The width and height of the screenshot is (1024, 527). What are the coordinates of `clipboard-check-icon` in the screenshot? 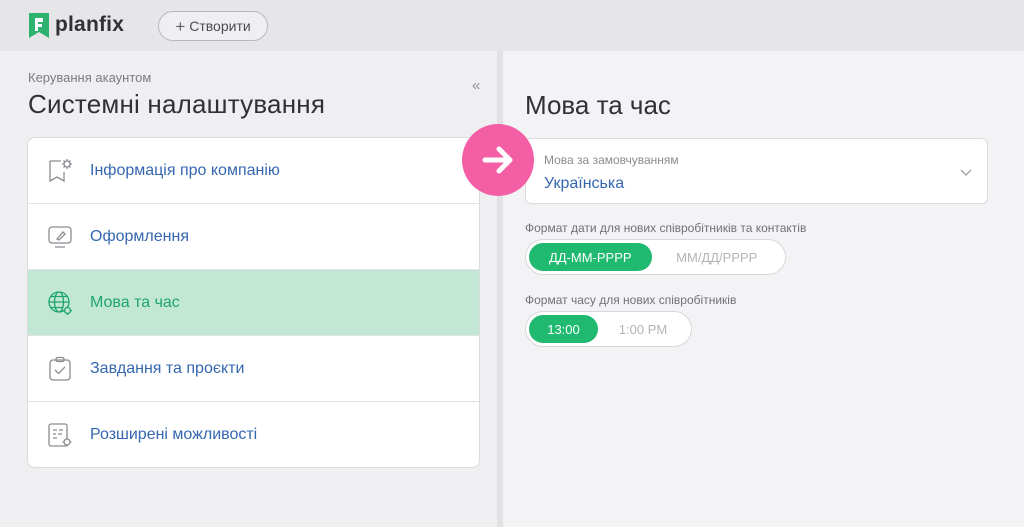 It's located at (60, 368).